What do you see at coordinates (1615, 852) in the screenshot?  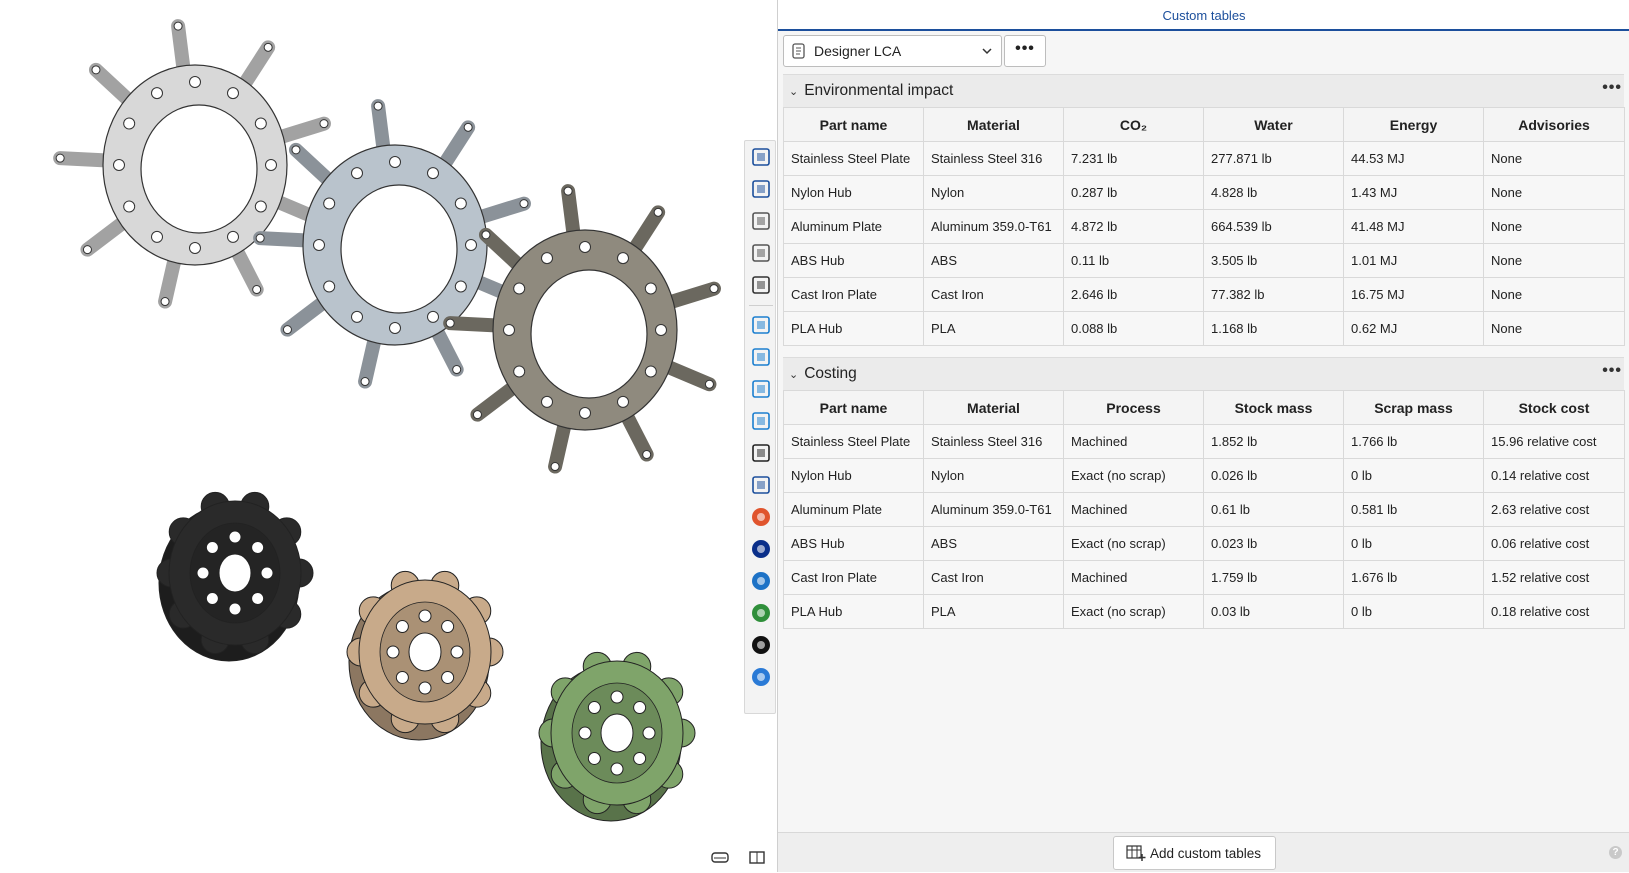 I see `help-icon: ?` at bounding box center [1615, 852].